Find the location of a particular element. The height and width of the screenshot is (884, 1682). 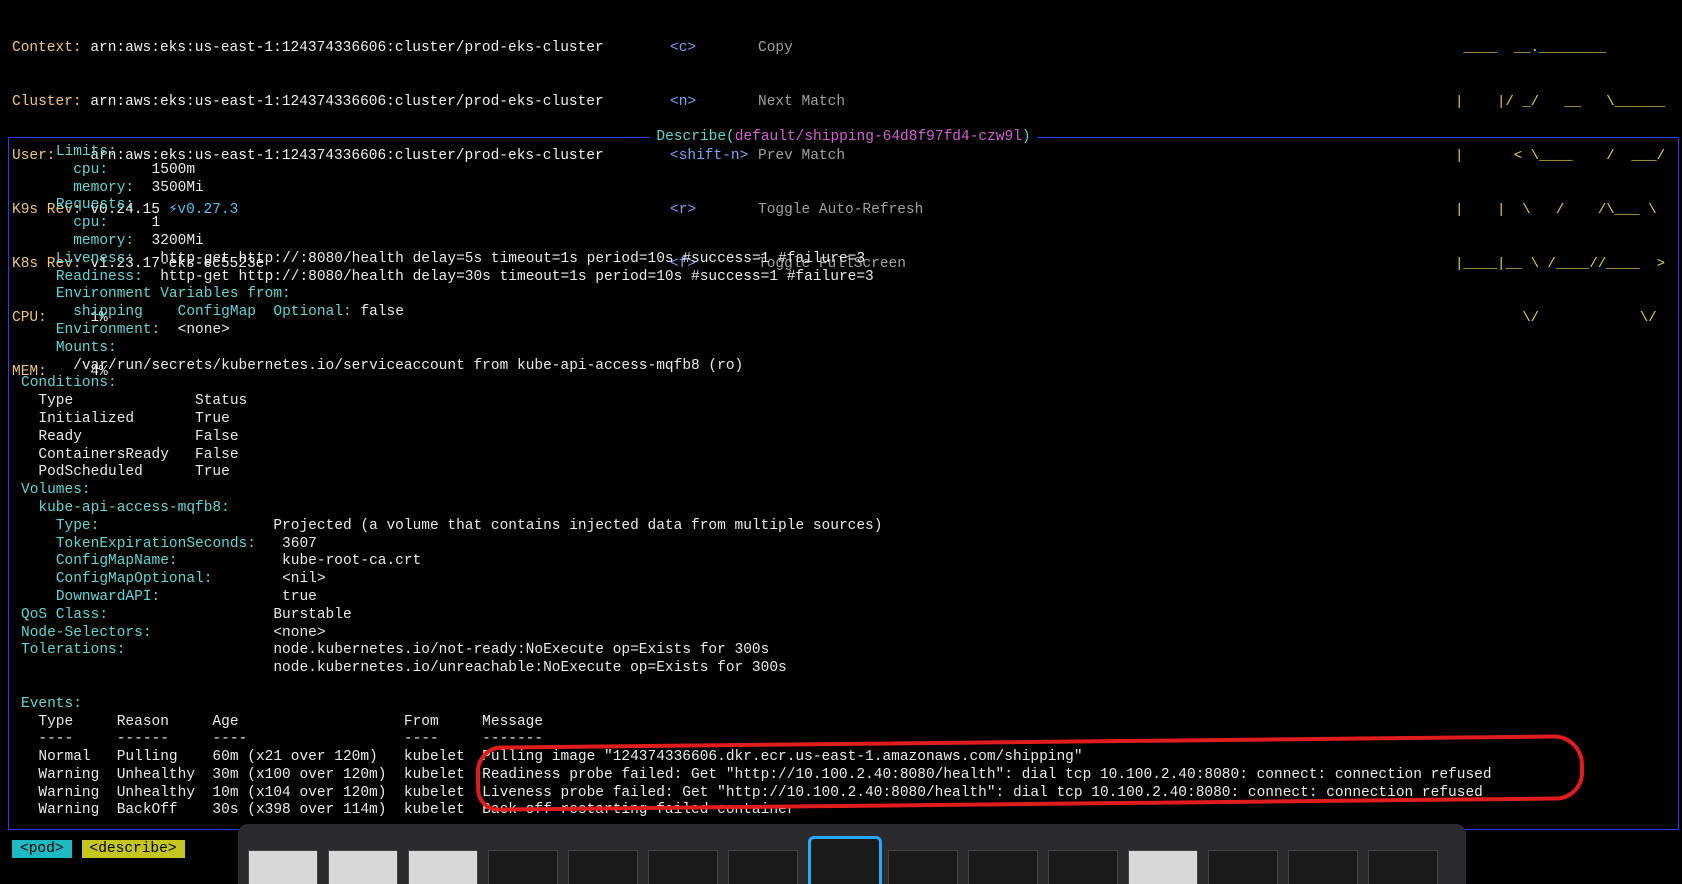

describe-line: Conditions: is located at coordinates (756, 384).